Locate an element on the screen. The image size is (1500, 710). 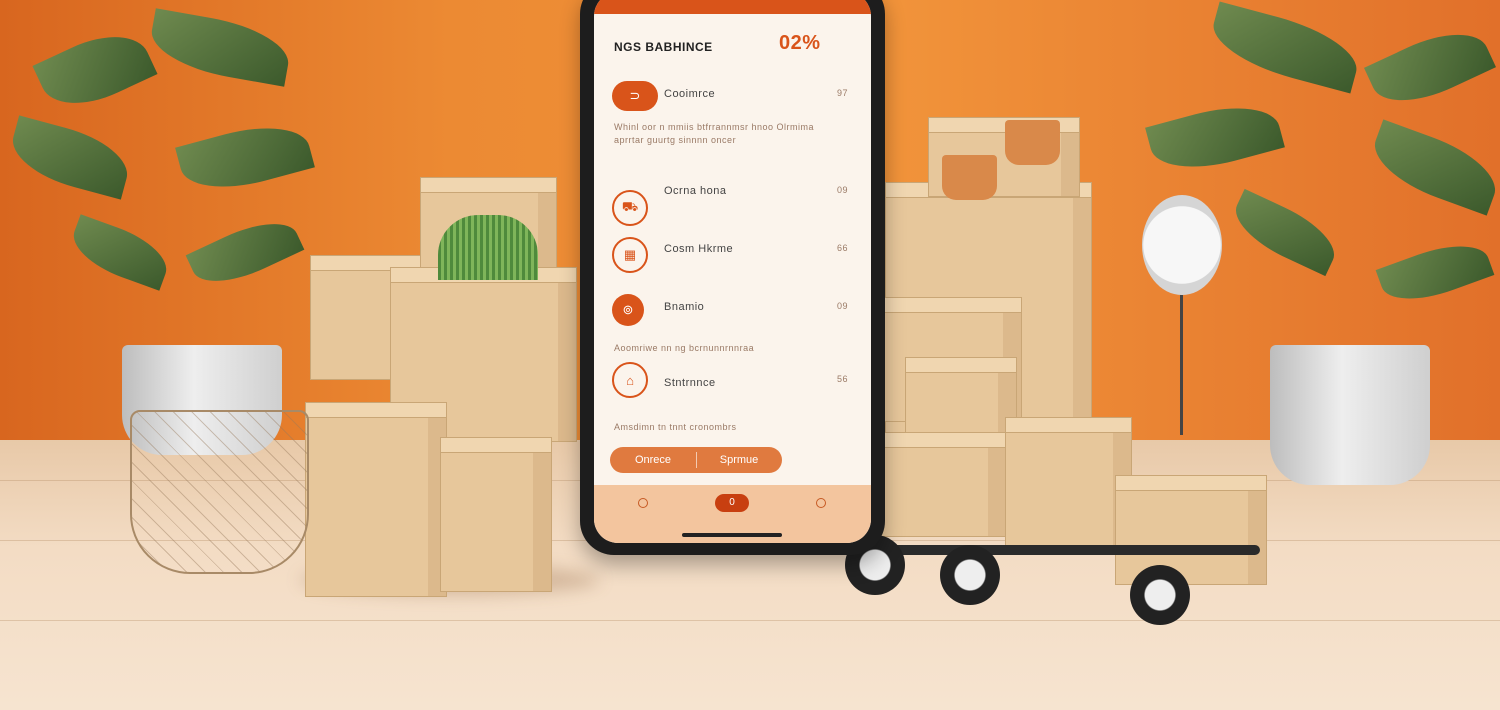
grass-icon is located at coordinates (488, 247).